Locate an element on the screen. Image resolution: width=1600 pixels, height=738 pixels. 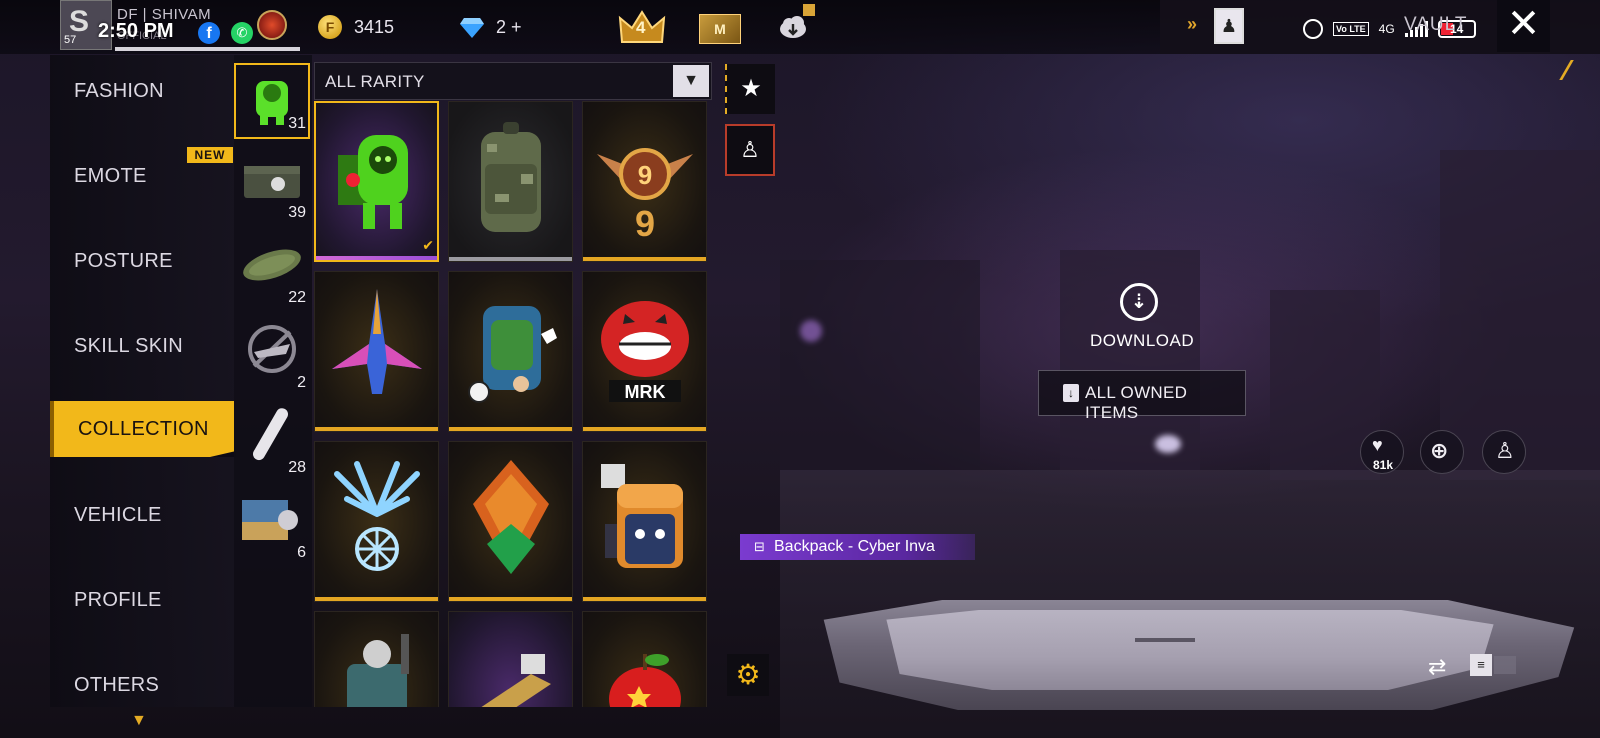
character-profile-icon: ♟ is located at coordinates (1229, 26).